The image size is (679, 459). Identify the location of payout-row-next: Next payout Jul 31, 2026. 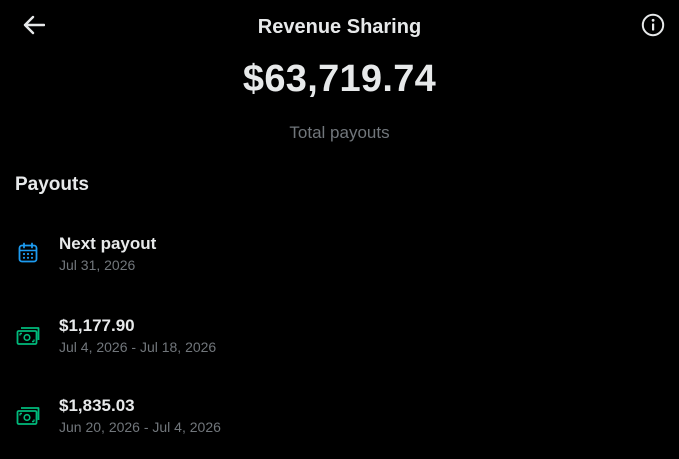
(339, 258).